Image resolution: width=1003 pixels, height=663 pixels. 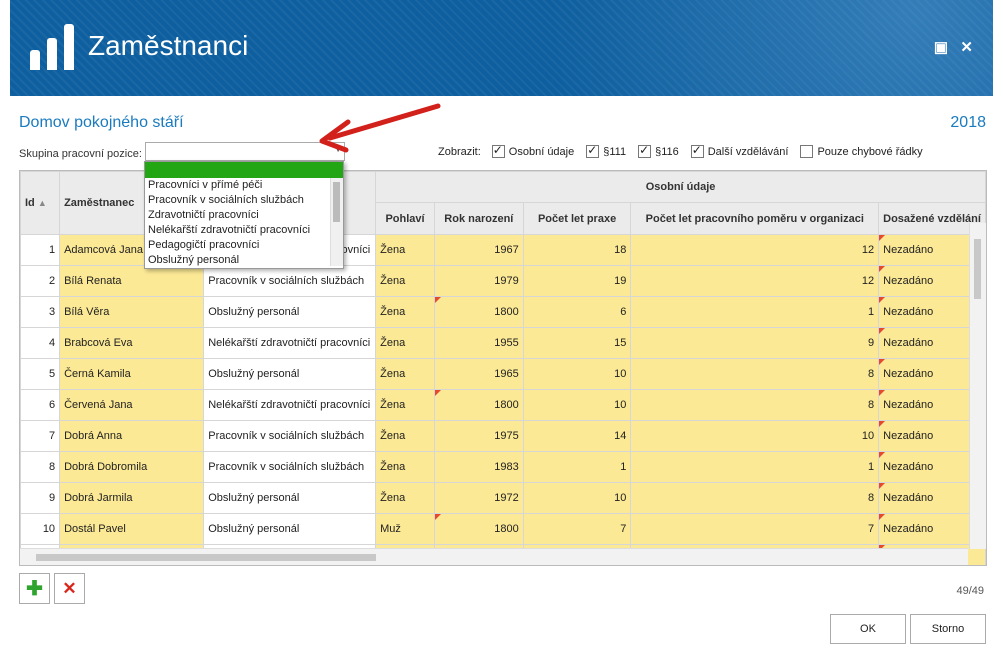 I want to click on cell-birth-year: 1979, so click(x=478, y=281).